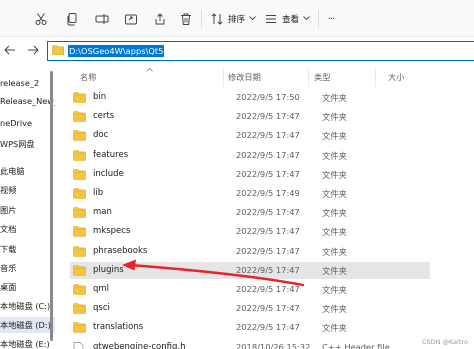 Image resolution: width=474 pixels, height=349 pixels. Describe the element at coordinates (27, 144) in the screenshot. I see `sidebar-item-wps: WPS网盘` at that location.